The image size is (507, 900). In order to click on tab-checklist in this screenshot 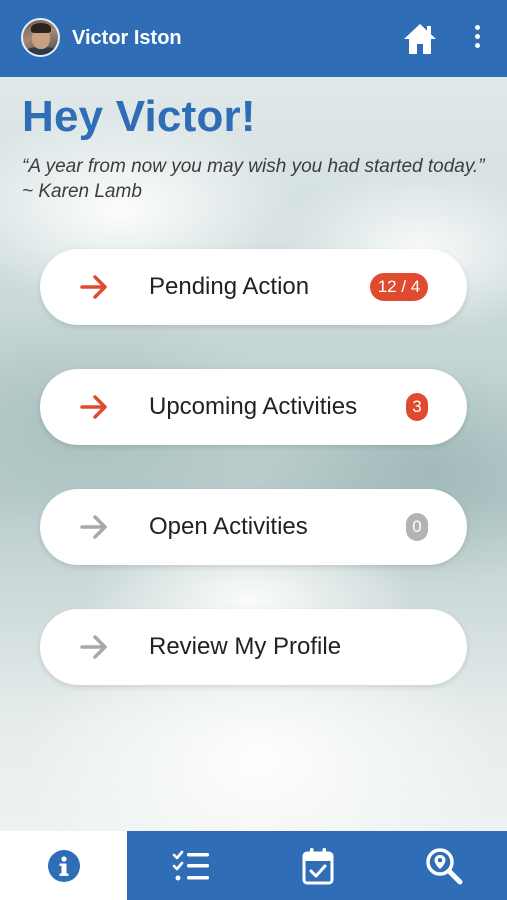, I will do `click(190, 865)`.